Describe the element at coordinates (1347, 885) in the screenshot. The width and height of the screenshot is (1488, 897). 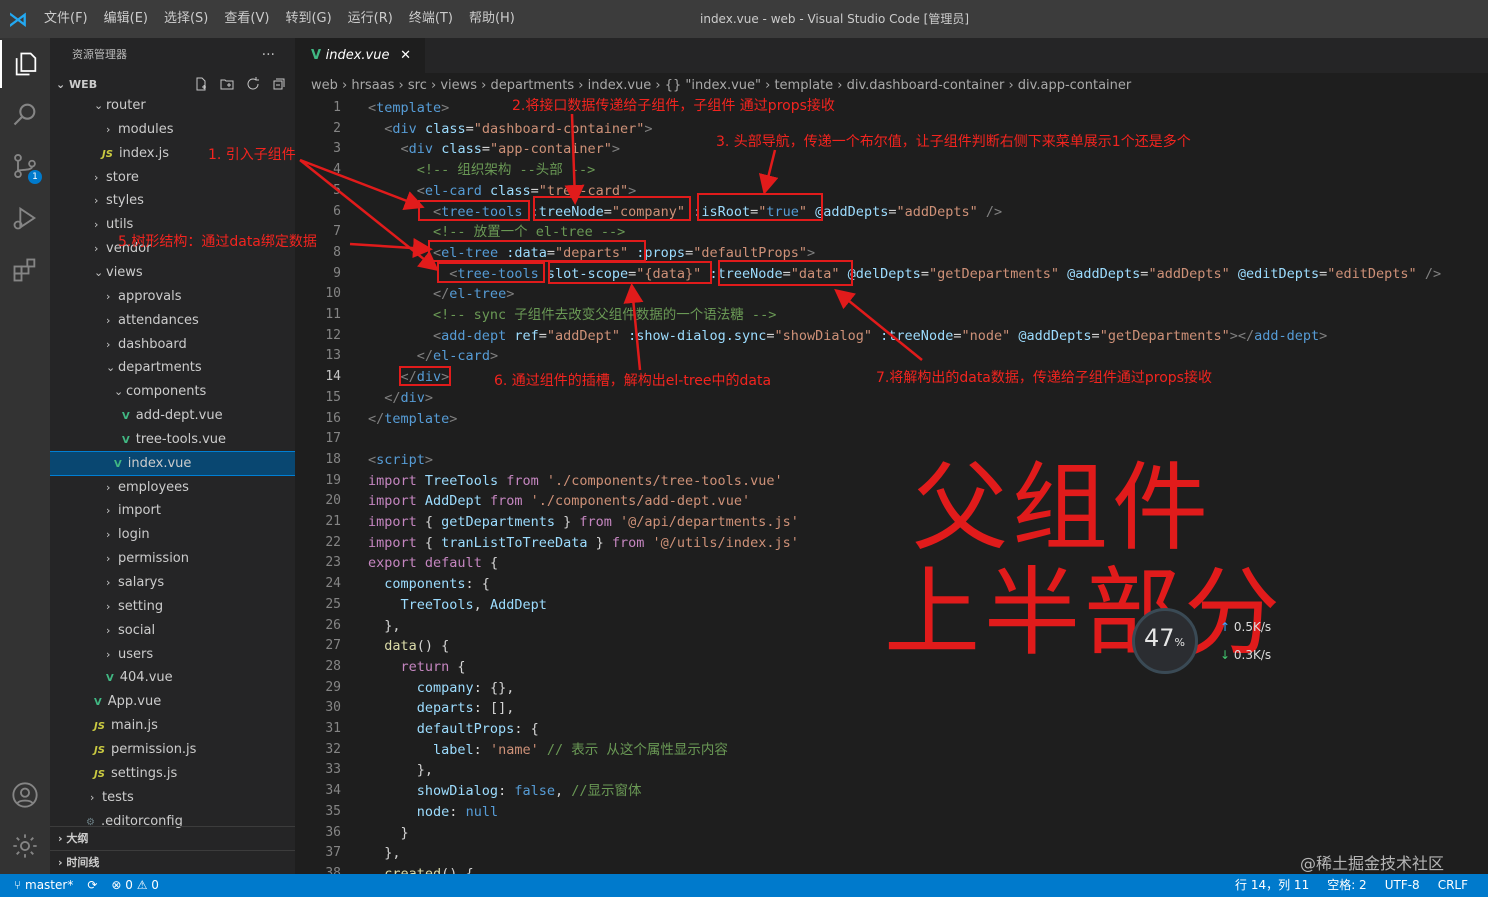
I see `indentation: 空格: 2` at that location.